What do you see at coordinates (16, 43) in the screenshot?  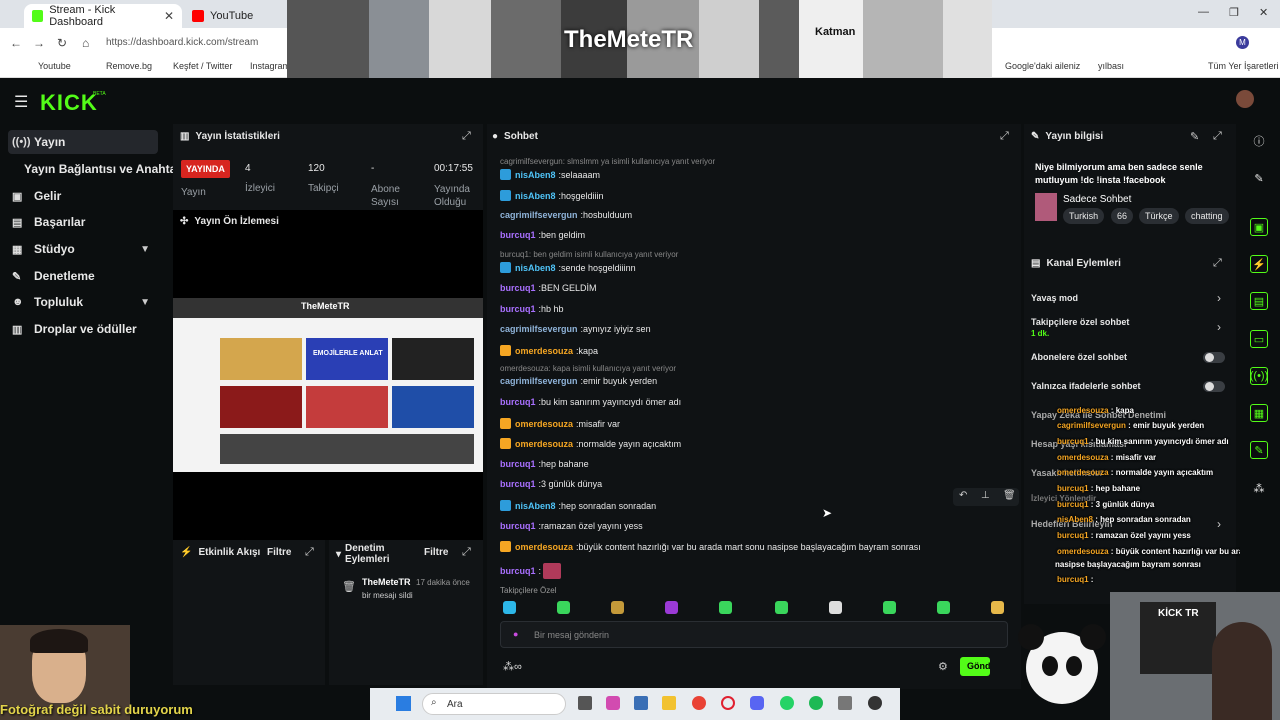 I see `back-icon: ←` at bounding box center [16, 43].